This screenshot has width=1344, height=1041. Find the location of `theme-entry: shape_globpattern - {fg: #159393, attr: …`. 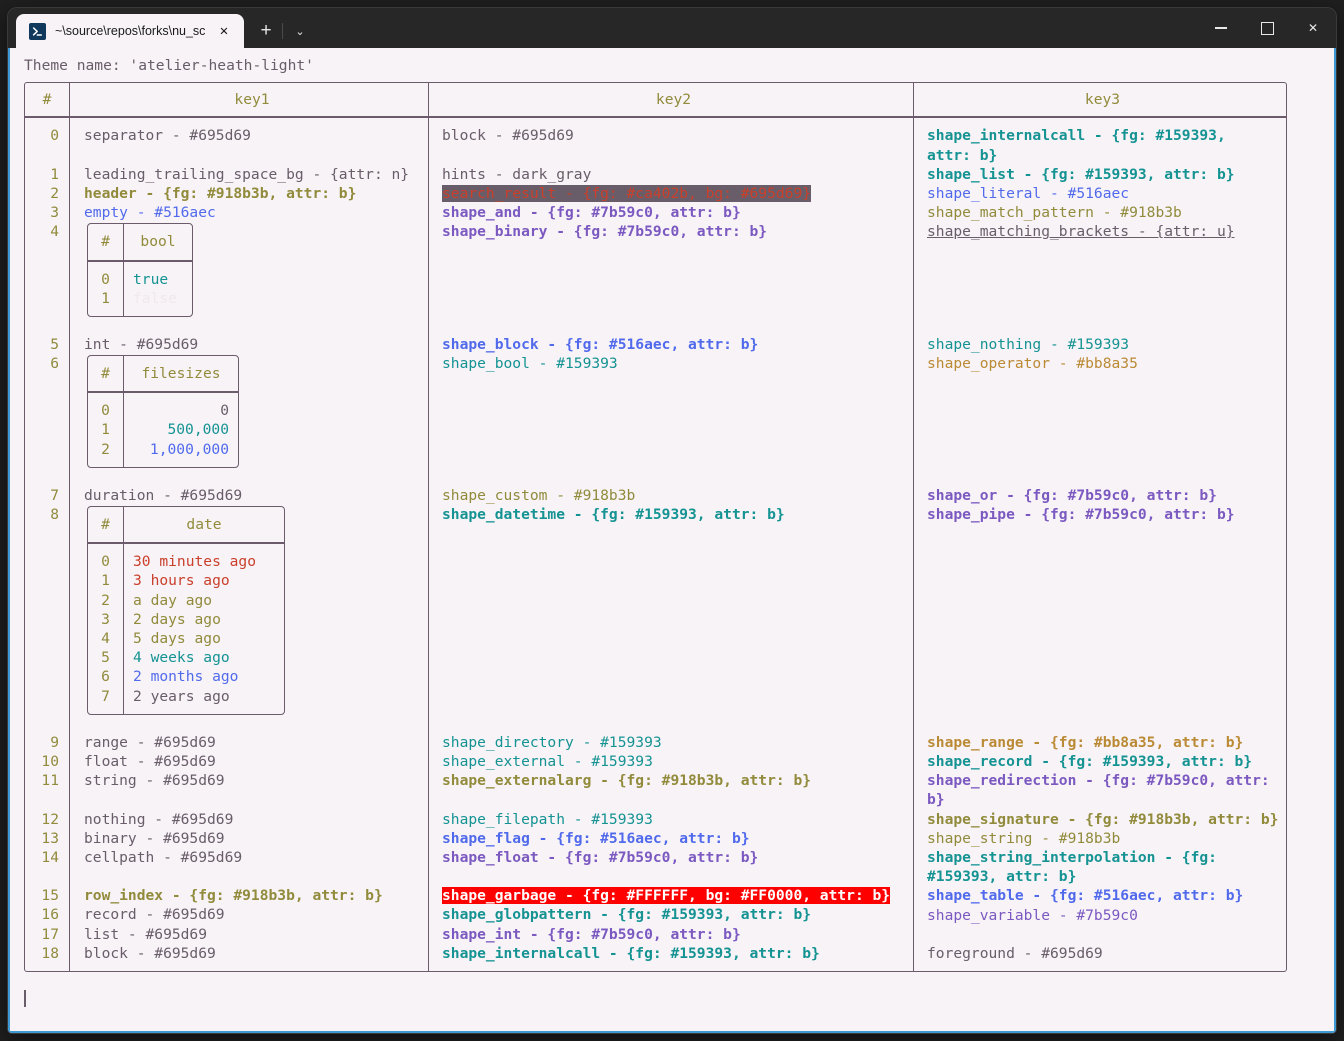

theme-entry: shape_globpattern - {fg: #159393, attr: … is located at coordinates (627, 915).